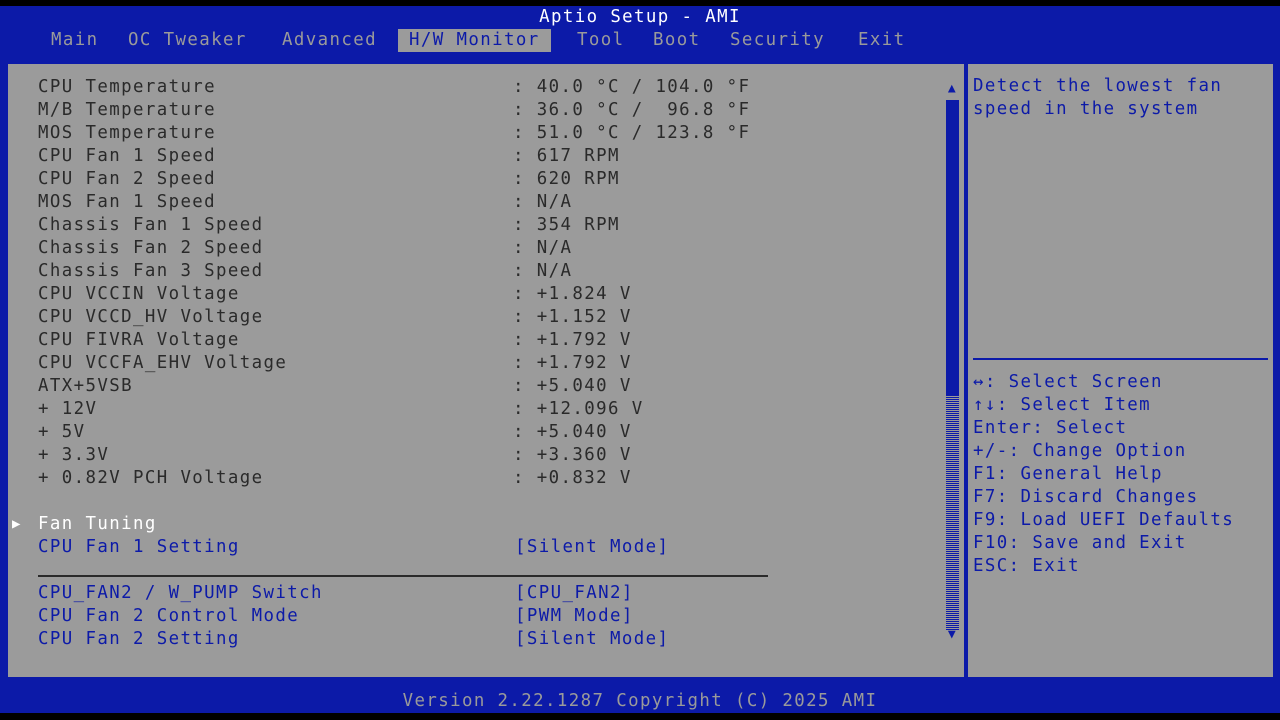  What do you see at coordinates (543, 271) in the screenshot?
I see `chassis-fan3-speed-value: : N/A` at bounding box center [543, 271].